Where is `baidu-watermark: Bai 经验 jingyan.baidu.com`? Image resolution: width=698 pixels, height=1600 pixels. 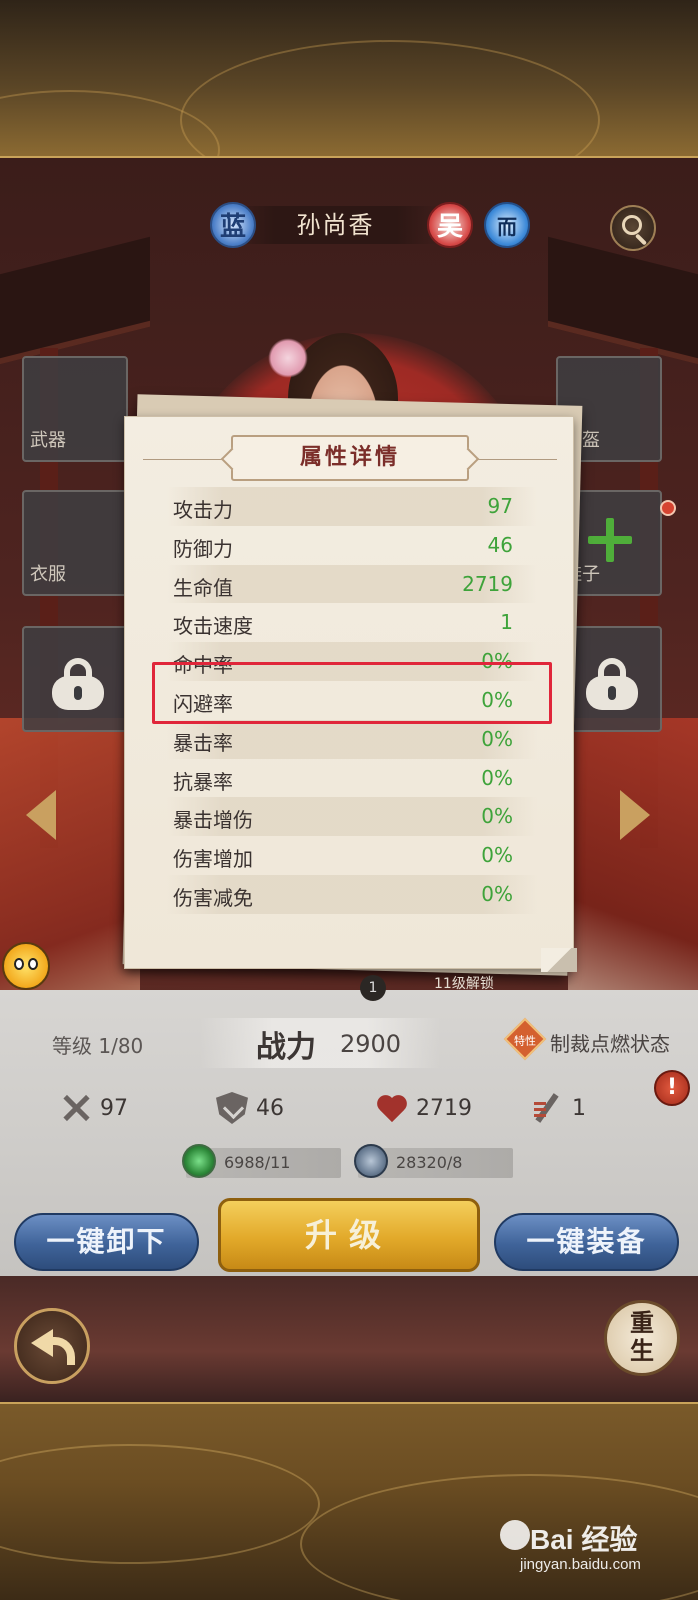 baidu-watermark: Bai 经验 jingyan.baidu.com is located at coordinates (595, 1548).